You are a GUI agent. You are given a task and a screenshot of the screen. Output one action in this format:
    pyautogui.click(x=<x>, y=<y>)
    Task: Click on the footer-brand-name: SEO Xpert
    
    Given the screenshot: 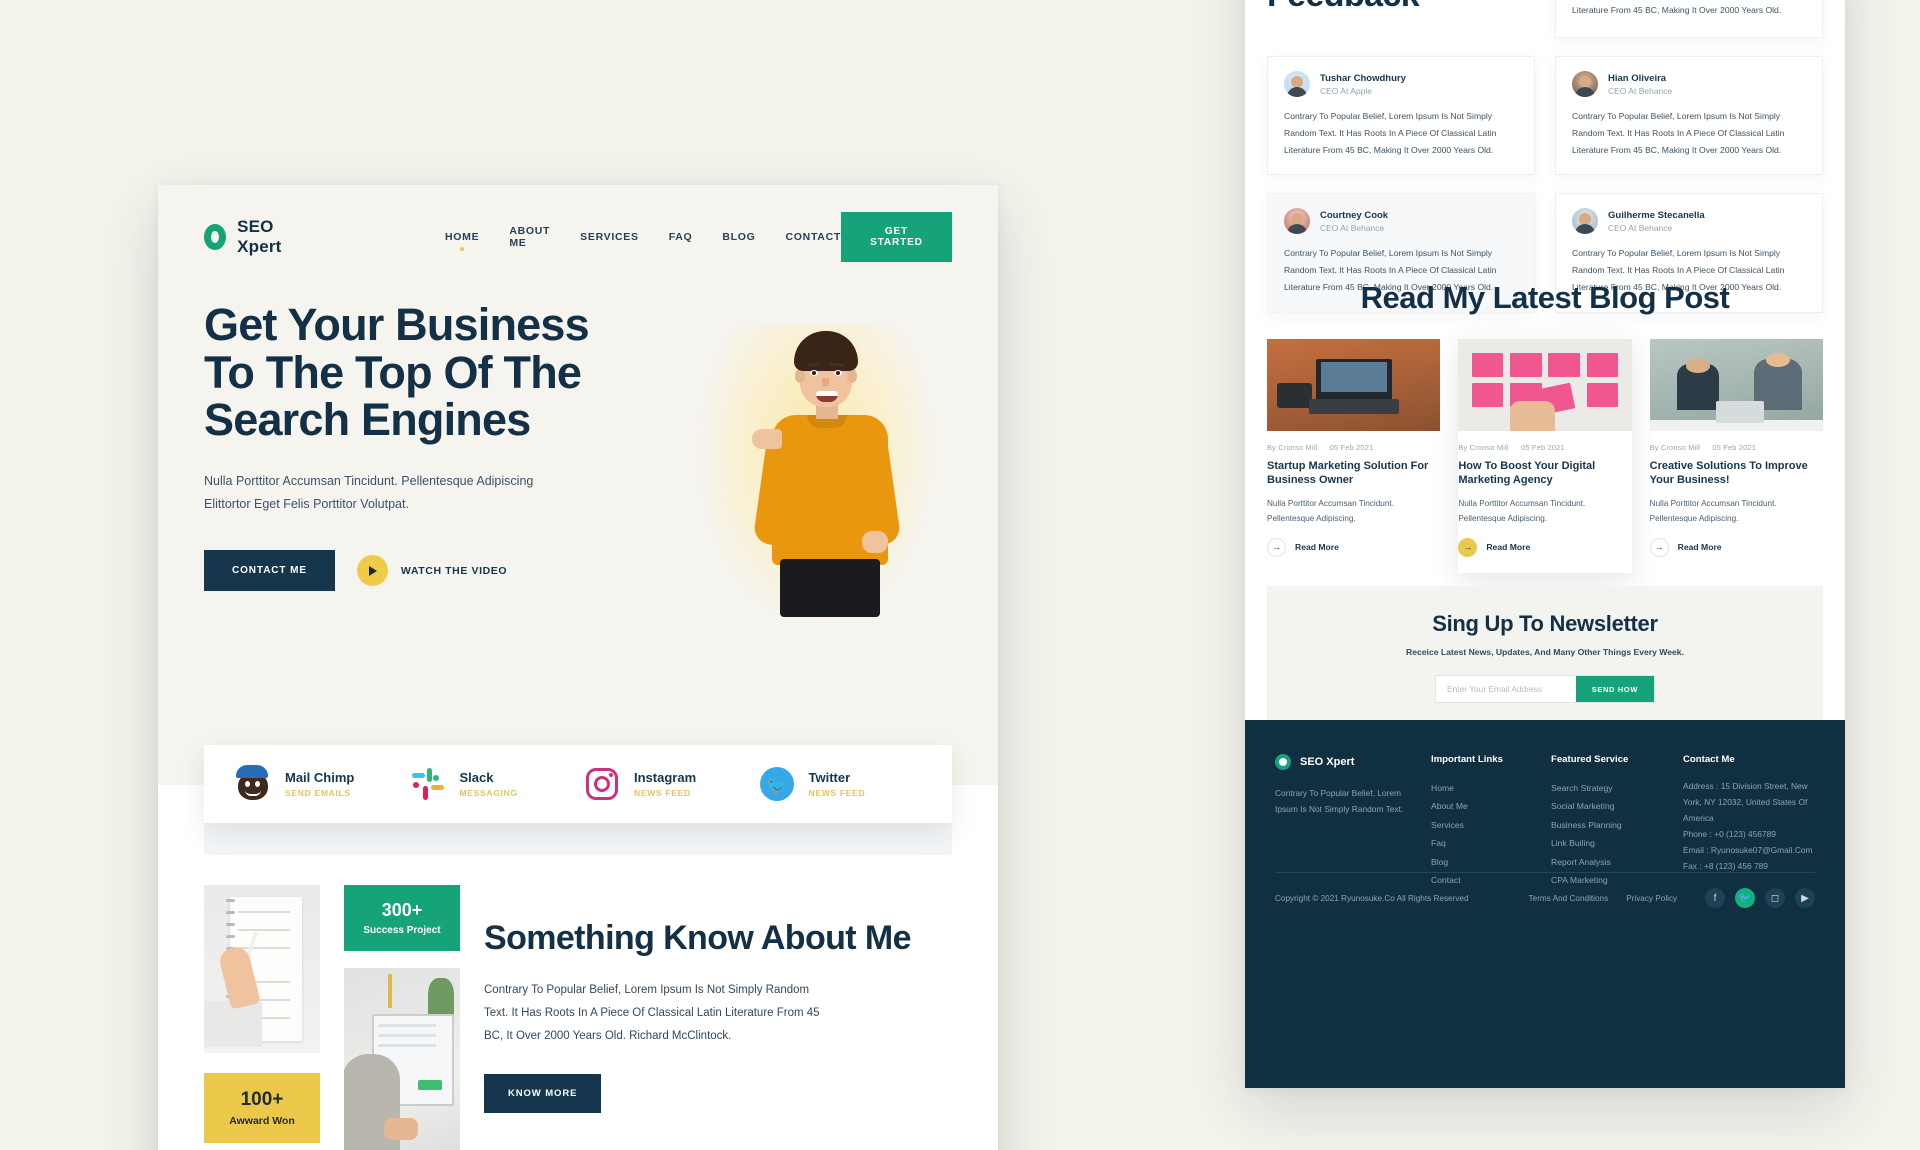 What is the action you would take?
    pyautogui.click(x=1327, y=762)
    